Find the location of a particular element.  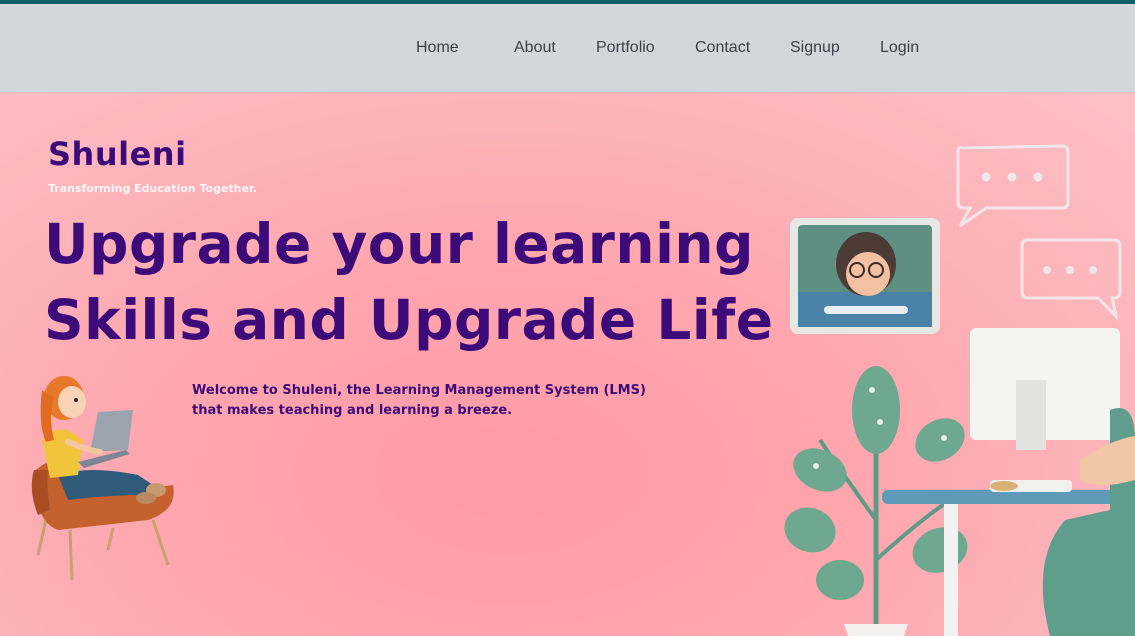

headline-line-2: Skills and Upgrade Life is located at coordinates (409, 320).